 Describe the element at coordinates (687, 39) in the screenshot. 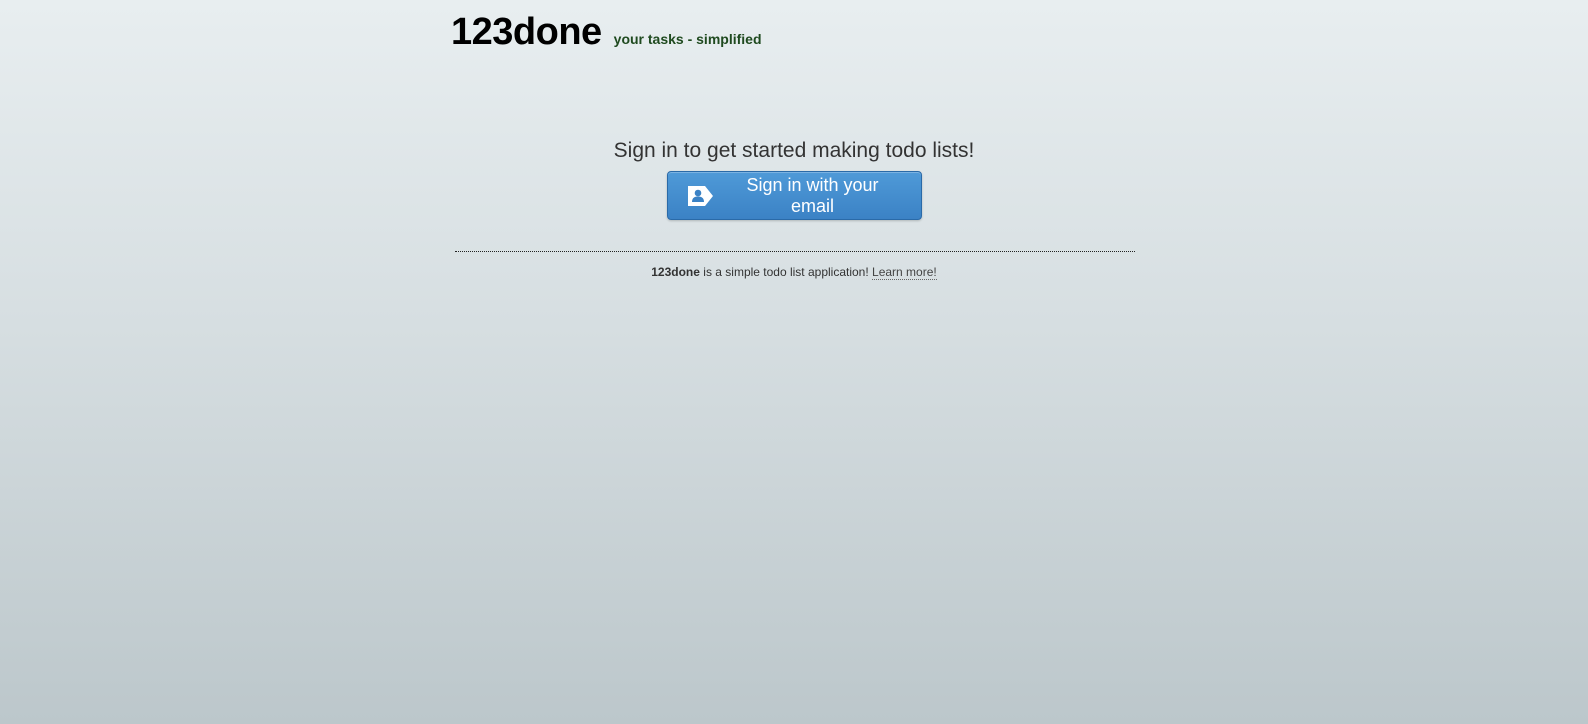

I see `tagline: your tasks - simplified` at that location.